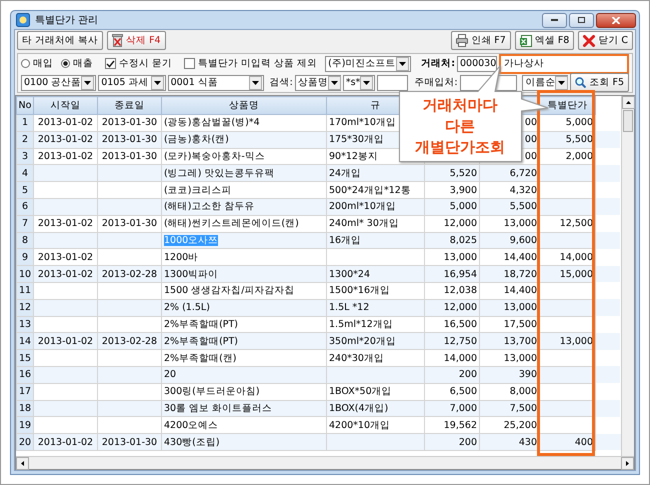  What do you see at coordinates (196, 140) in the screenshot?
I see `table-cell: (금농)홍차(캔)` at bounding box center [196, 140].